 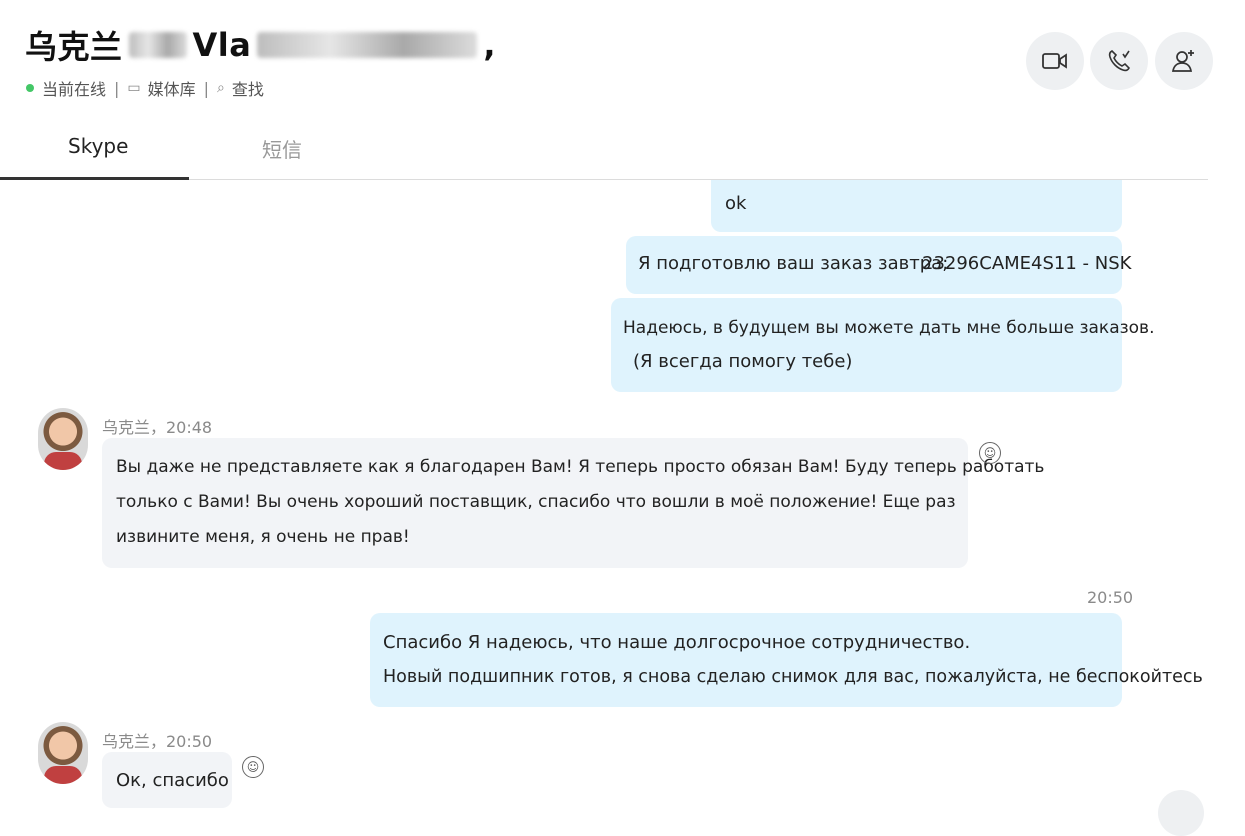 What do you see at coordinates (736, 203) in the screenshot?
I see `message-text: ok` at bounding box center [736, 203].